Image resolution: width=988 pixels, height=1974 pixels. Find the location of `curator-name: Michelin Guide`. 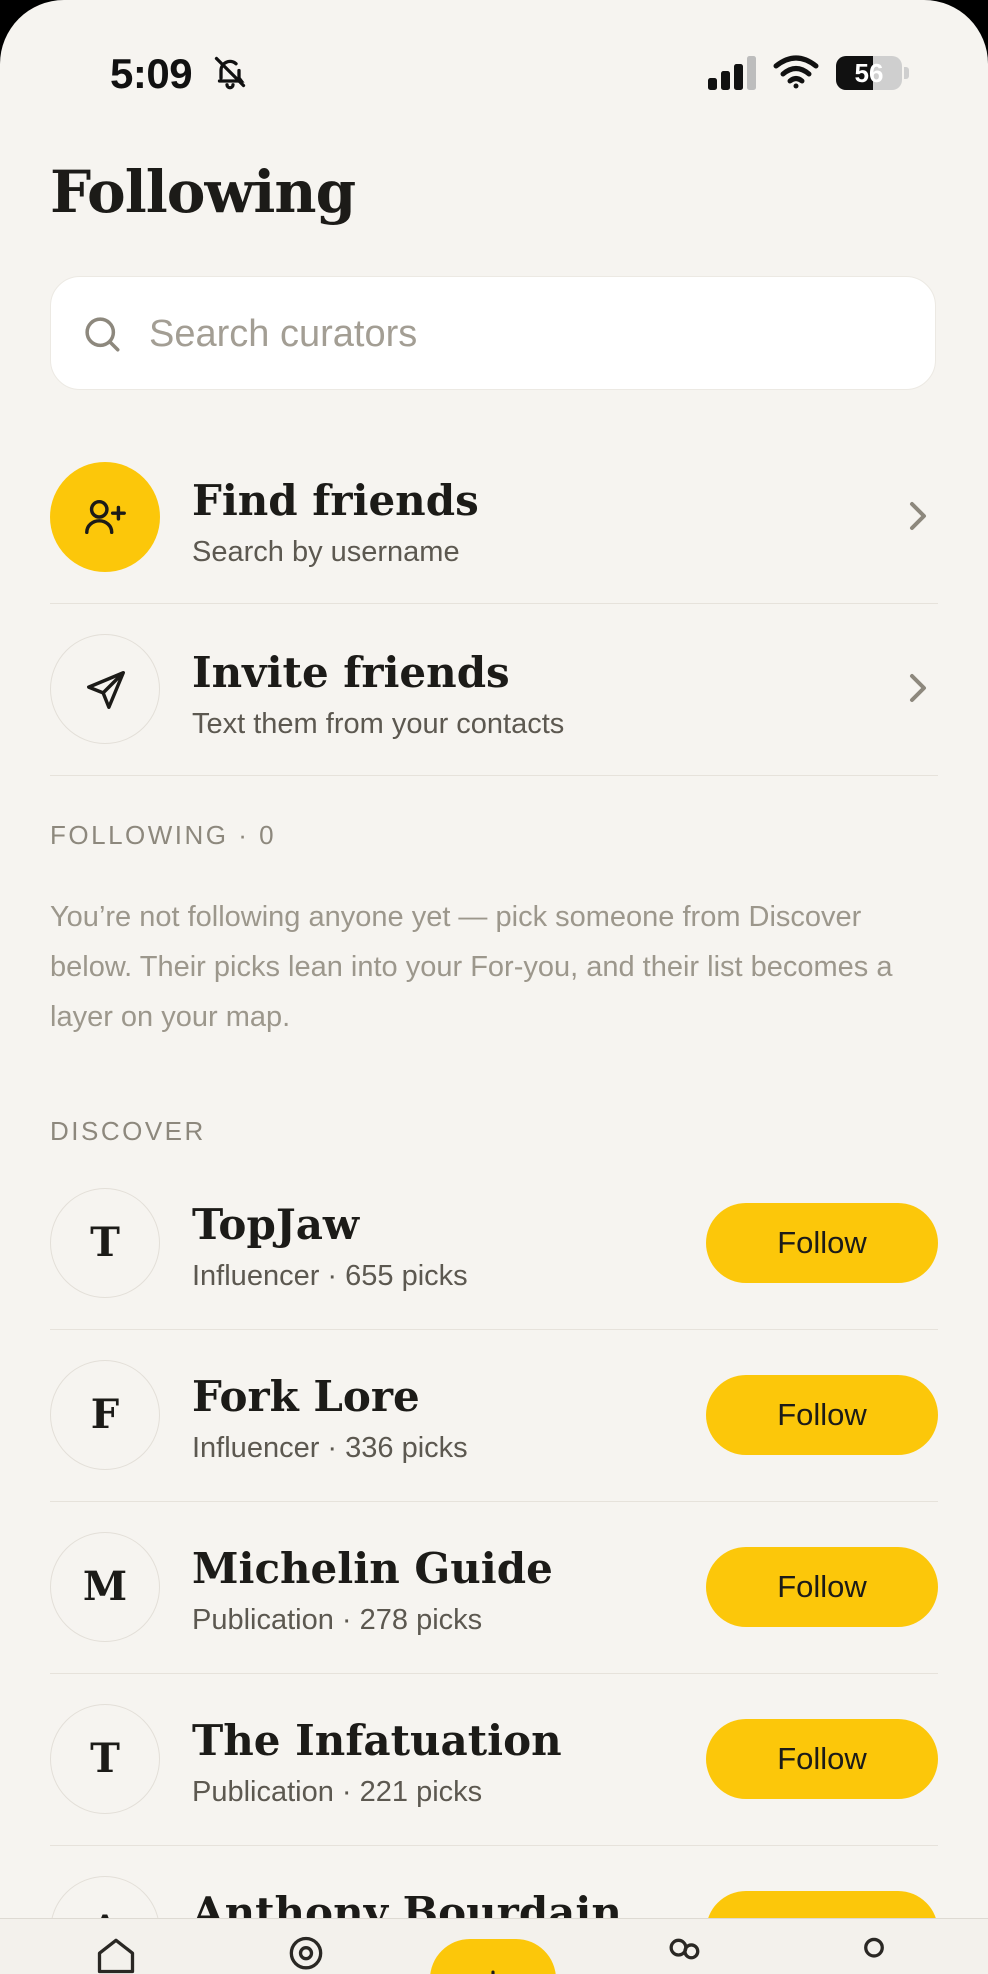

curator-name: Michelin Guide is located at coordinates (372, 1568).